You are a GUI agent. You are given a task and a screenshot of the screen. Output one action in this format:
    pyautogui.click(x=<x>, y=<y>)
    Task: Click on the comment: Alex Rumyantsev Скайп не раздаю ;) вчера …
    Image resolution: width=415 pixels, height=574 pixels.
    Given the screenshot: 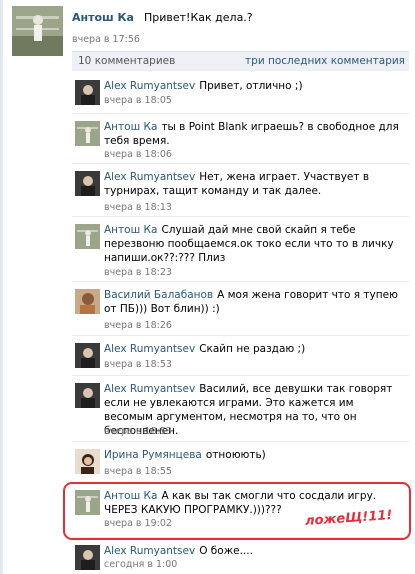 What is the action you would take?
    pyautogui.click(x=240, y=355)
    